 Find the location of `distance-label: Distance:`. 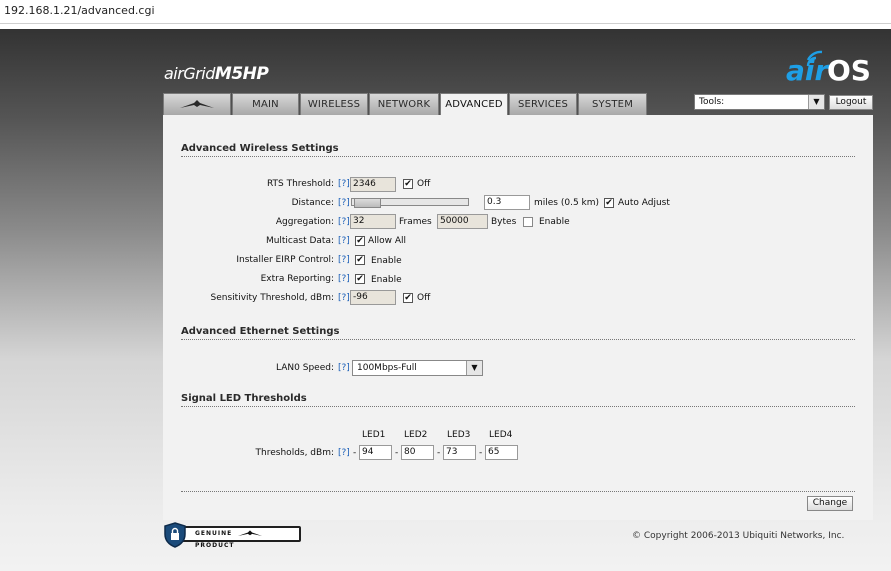

distance-label: Distance: is located at coordinates (312, 203).